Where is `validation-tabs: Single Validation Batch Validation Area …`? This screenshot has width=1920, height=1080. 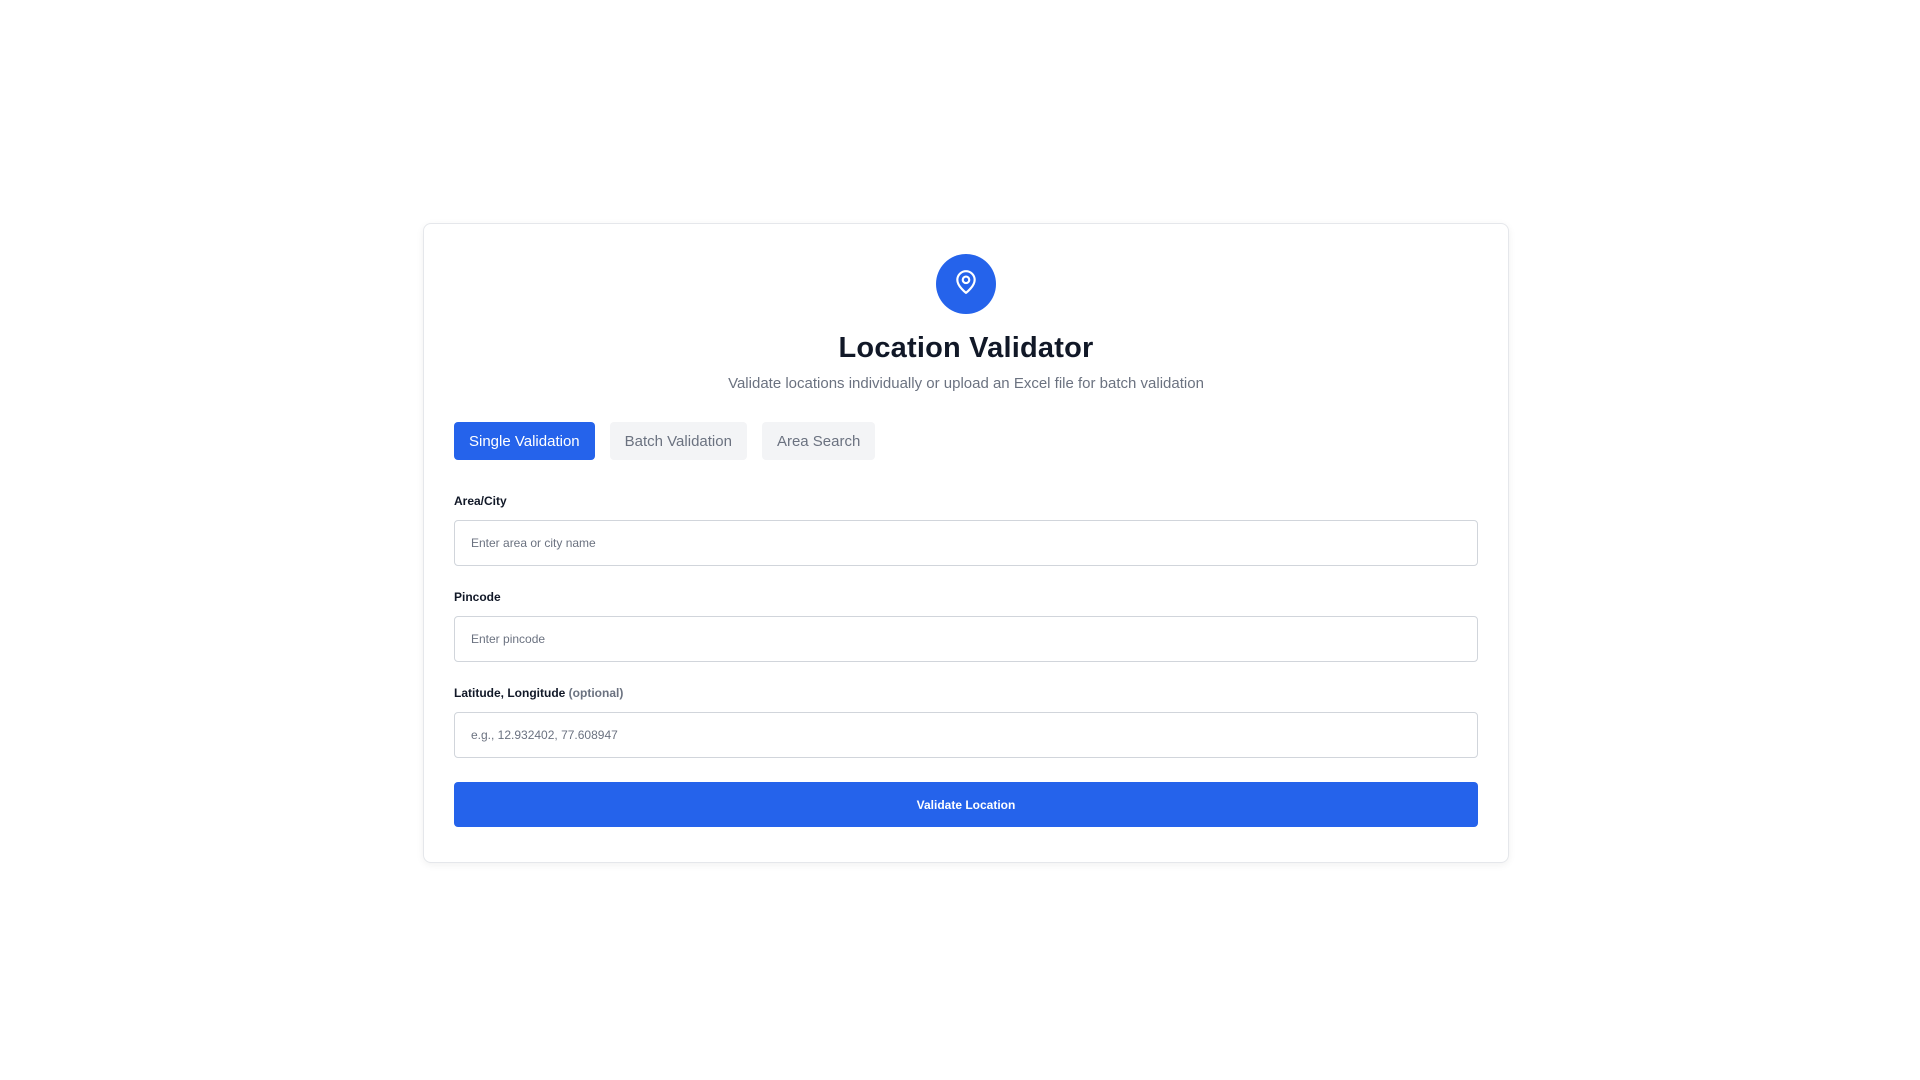
validation-tabs: Single Validation Batch Validation Area … is located at coordinates (966, 441).